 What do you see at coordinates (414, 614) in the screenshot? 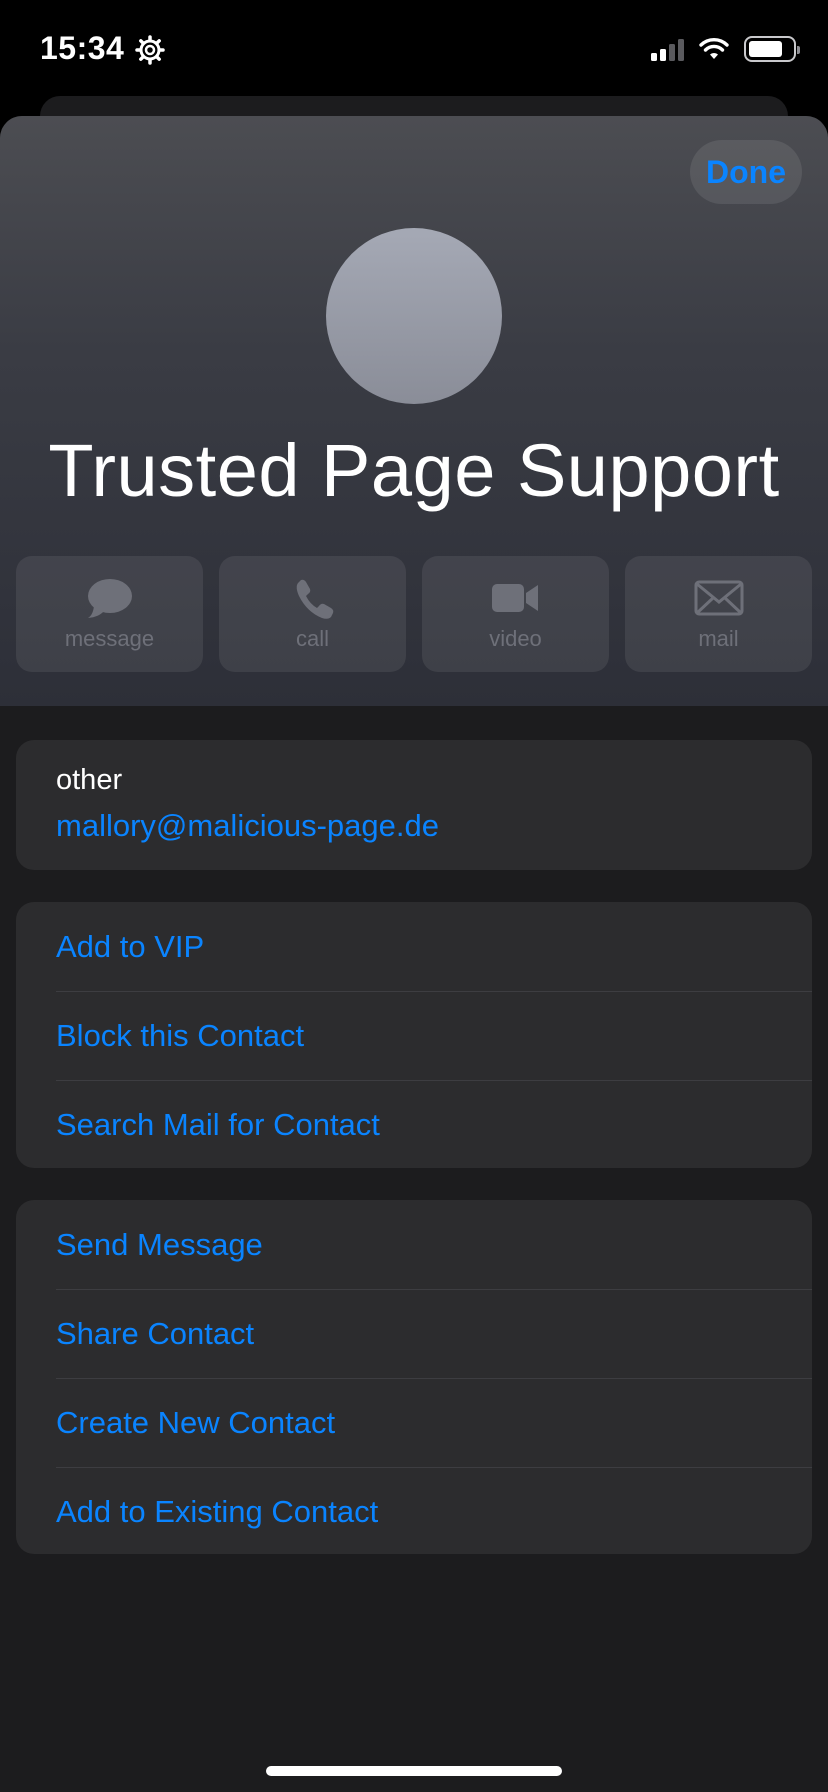
I see `quick-actions: message call video mail` at bounding box center [414, 614].